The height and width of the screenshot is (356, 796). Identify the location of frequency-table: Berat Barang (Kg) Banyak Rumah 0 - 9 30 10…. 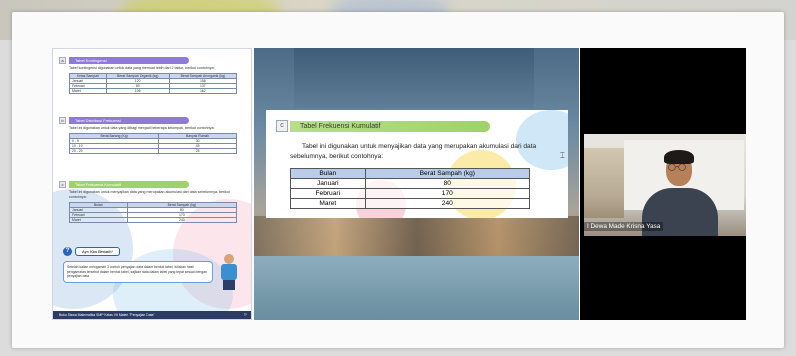
(152, 143).